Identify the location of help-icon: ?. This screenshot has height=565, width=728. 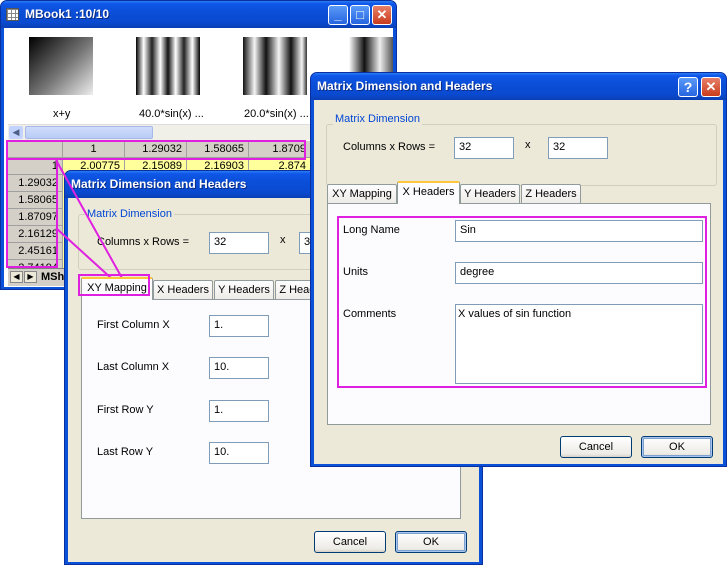
(688, 87).